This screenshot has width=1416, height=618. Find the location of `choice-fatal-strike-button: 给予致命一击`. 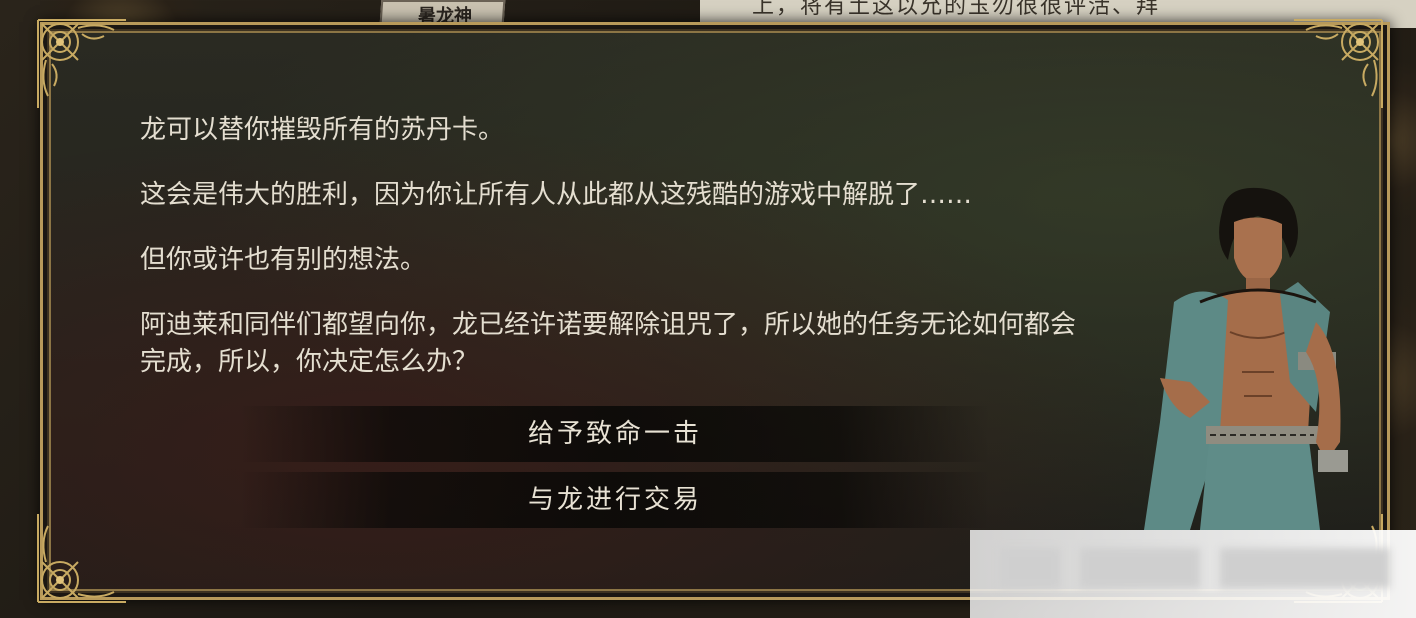

choice-fatal-strike-button: 给予致命一击 is located at coordinates (615, 434).